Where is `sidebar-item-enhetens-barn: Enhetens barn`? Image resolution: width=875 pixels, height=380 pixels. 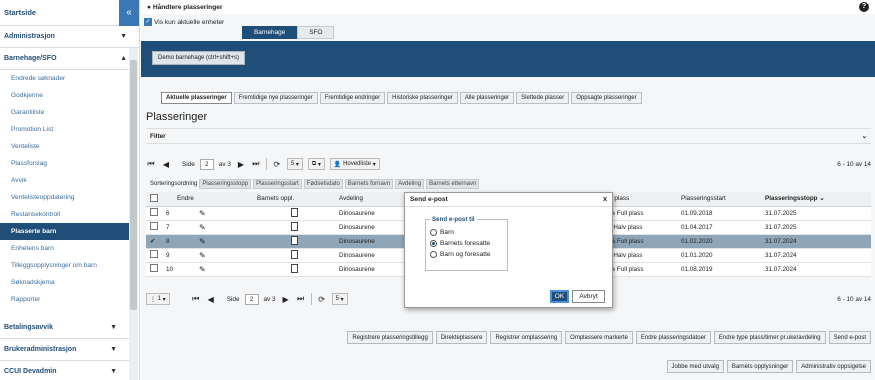
sidebar-item-enhetens-barn: Enhetens barn is located at coordinates (64, 248).